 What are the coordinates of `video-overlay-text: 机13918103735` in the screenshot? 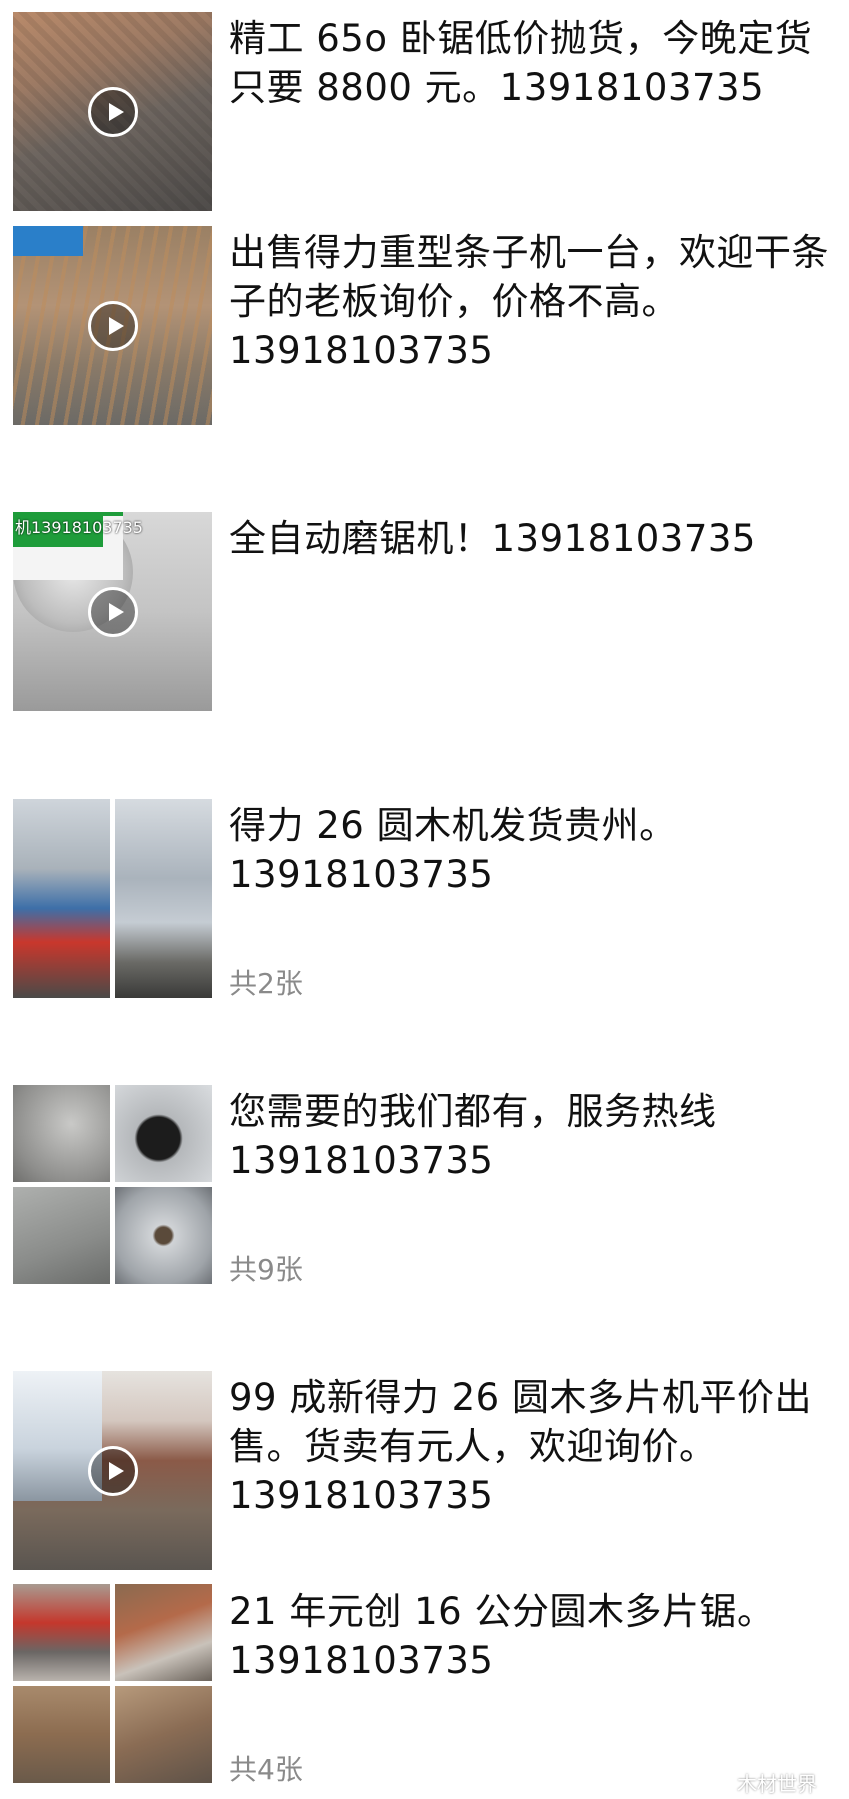 It's located at (79, 527).